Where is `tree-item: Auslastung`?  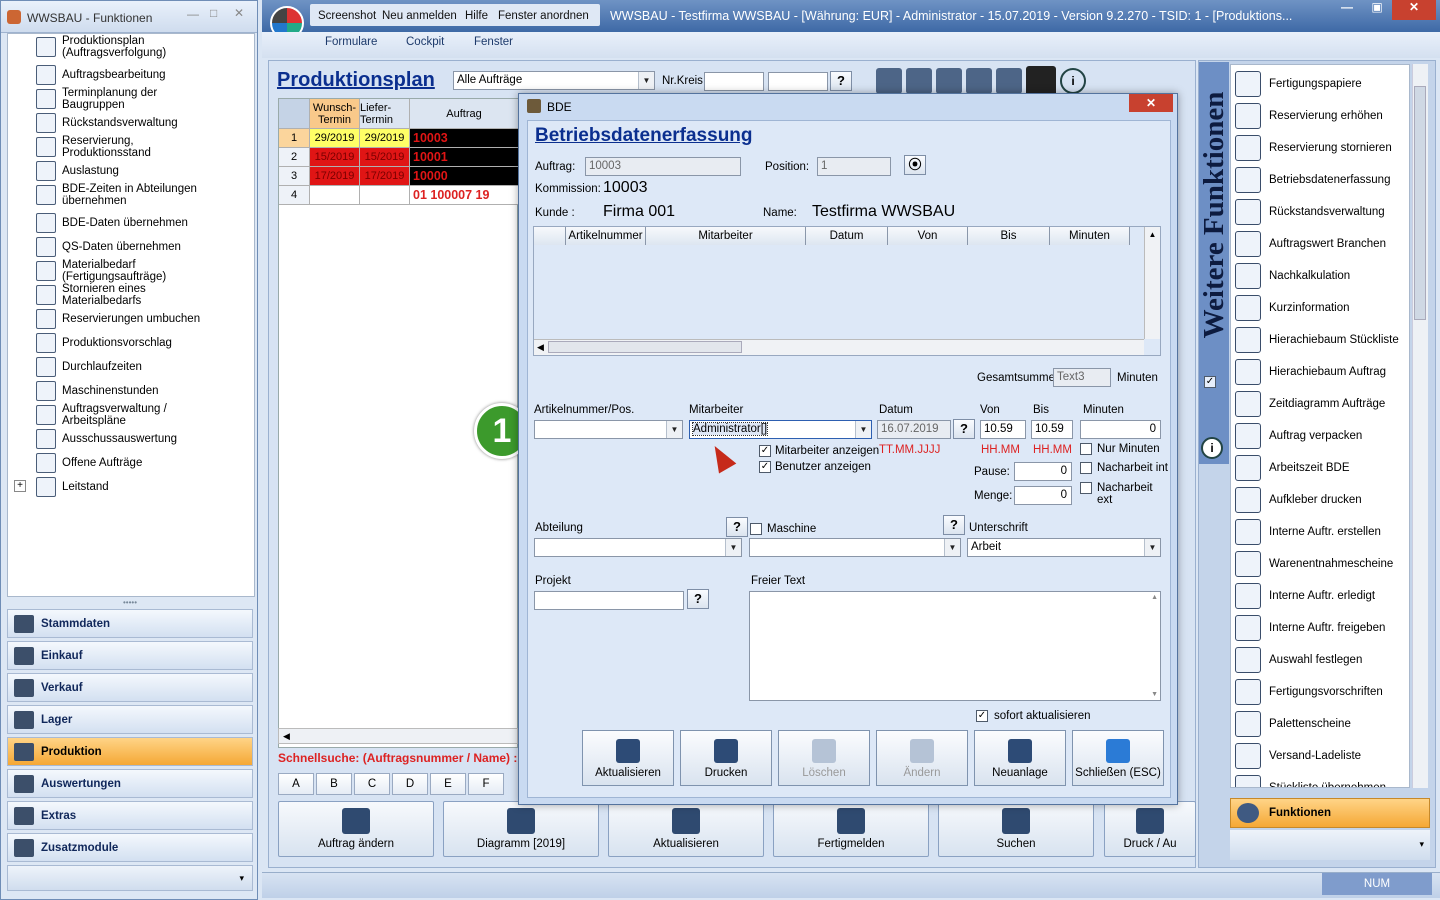 tree-item: Auslastung is located at coordinates (77, 171).